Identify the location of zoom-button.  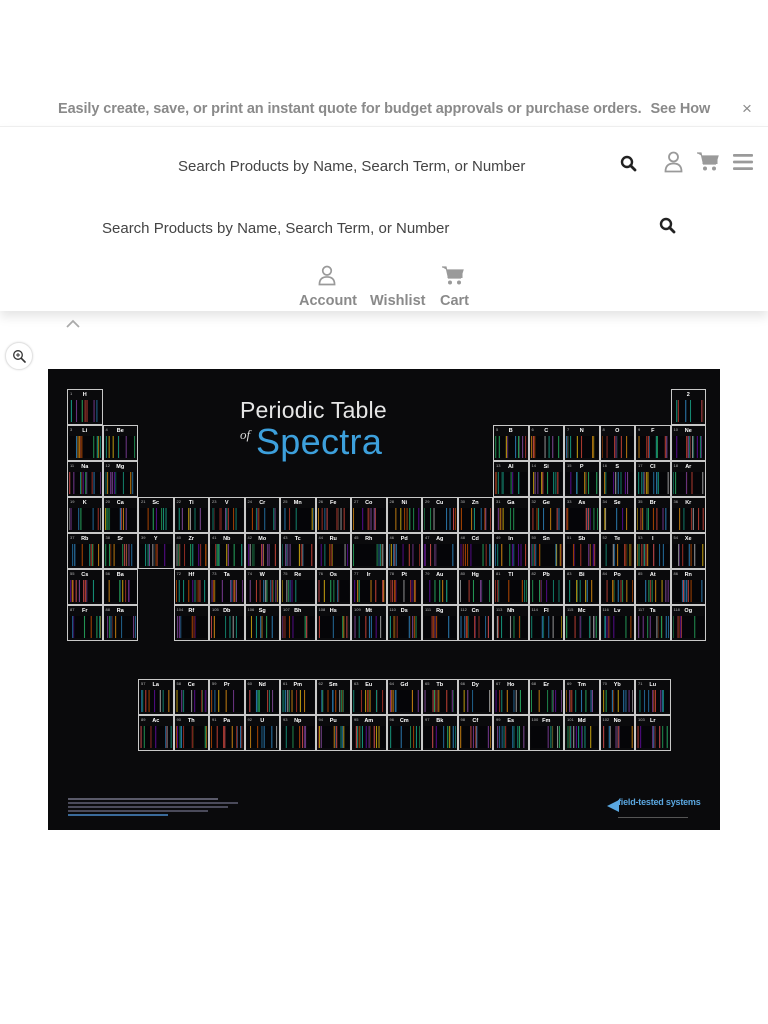
(19, 356).